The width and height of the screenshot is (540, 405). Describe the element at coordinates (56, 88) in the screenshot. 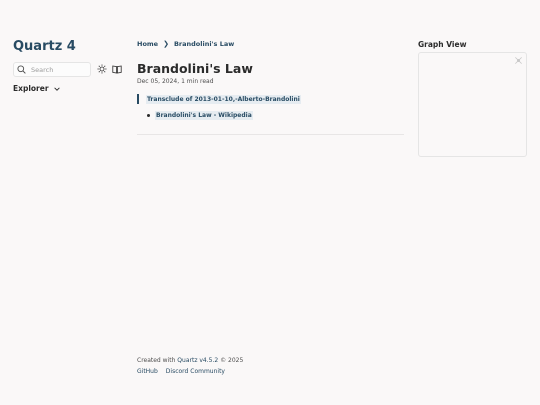

I see `chevron-down-icon` at that location.